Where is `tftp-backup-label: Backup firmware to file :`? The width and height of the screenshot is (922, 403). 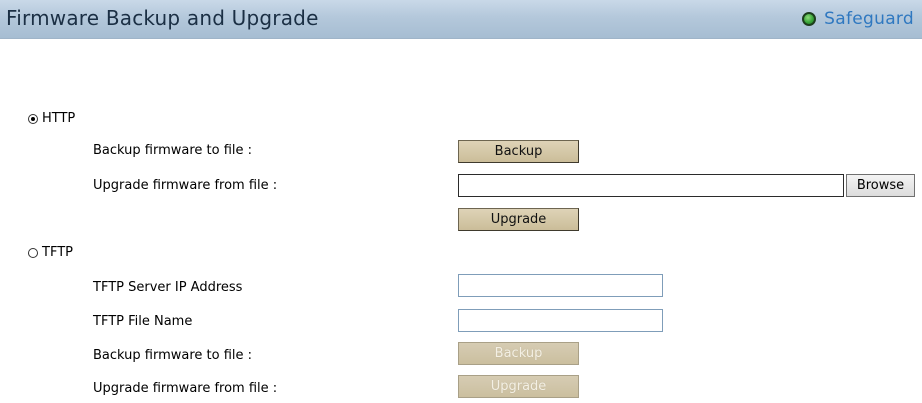 tftp-backup-label: Backup firmware to file : is located at coordinates (173, 355).